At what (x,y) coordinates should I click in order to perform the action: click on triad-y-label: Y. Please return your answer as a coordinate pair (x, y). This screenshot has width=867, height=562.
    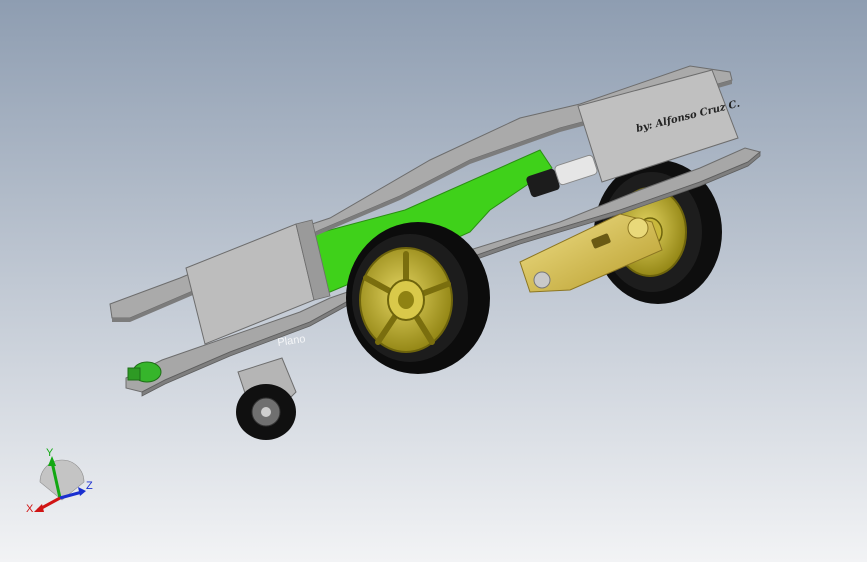
    Looking at the image, I should click on (50, 453).